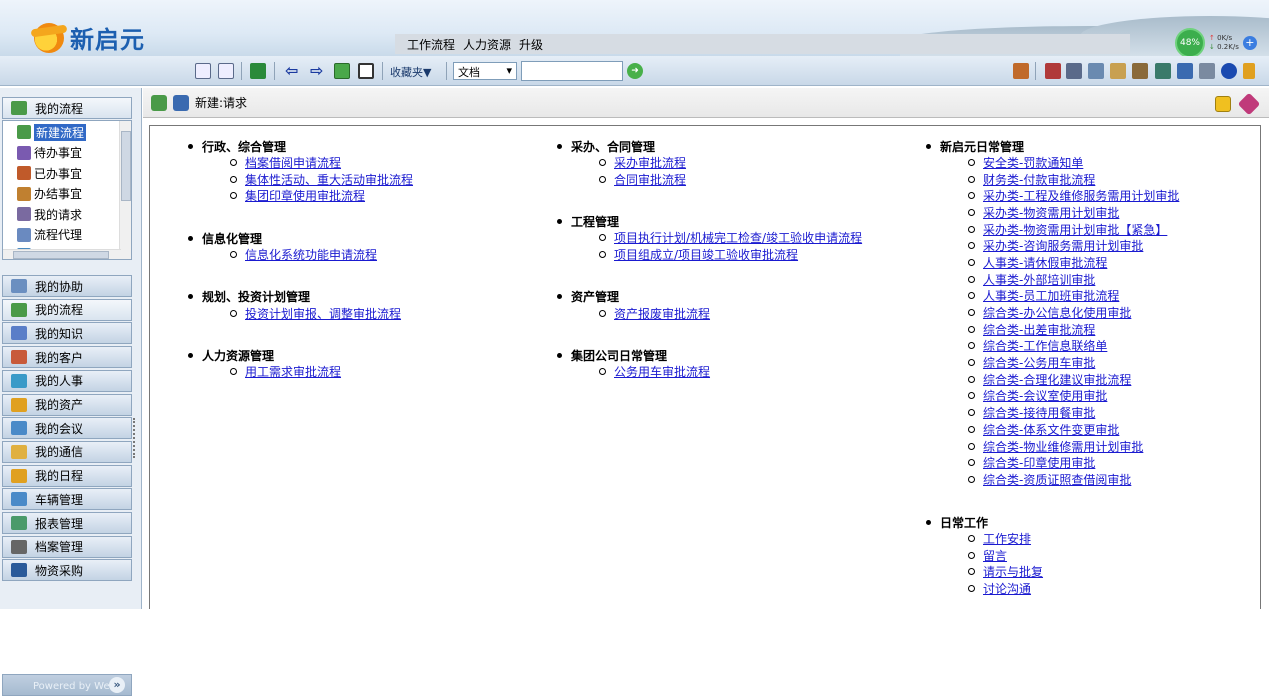 Image resolution: width=1269 pixels, height=696 pixels. What do you see at coordinates (1045, 262) in the screenshot?
I see `workflow-link: 人事类-请休假审批流程` at bounding box center [1045, 262].